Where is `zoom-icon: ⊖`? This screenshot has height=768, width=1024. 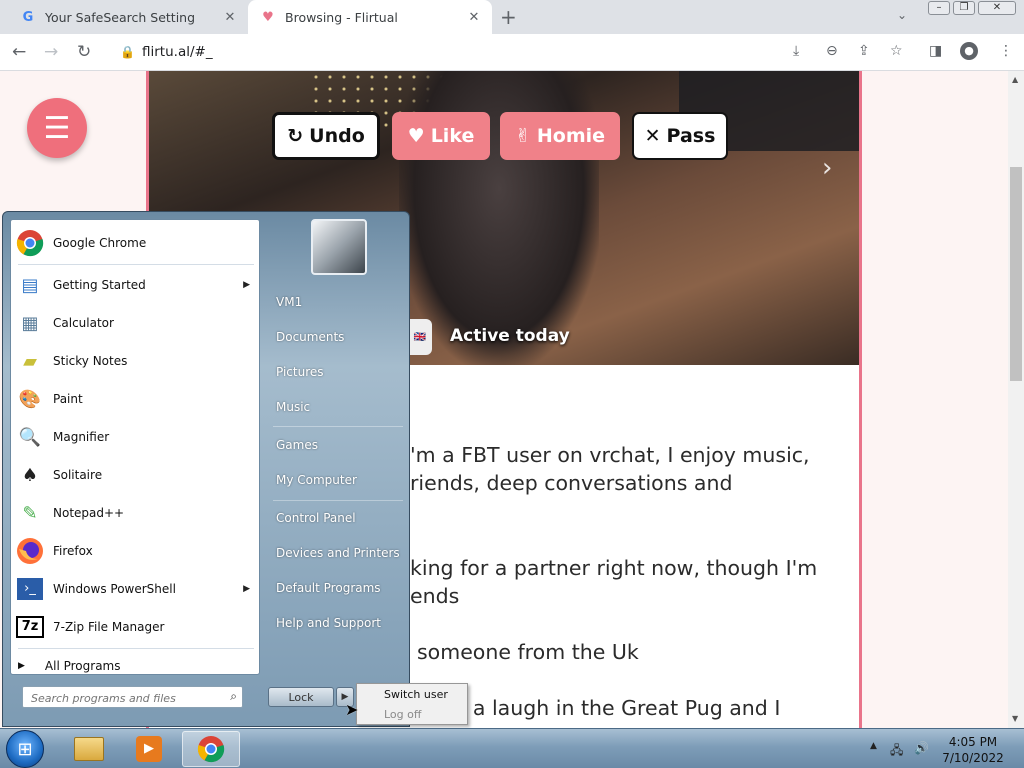
zoom-icon: ⊖ is located at coordinates (832, 51).